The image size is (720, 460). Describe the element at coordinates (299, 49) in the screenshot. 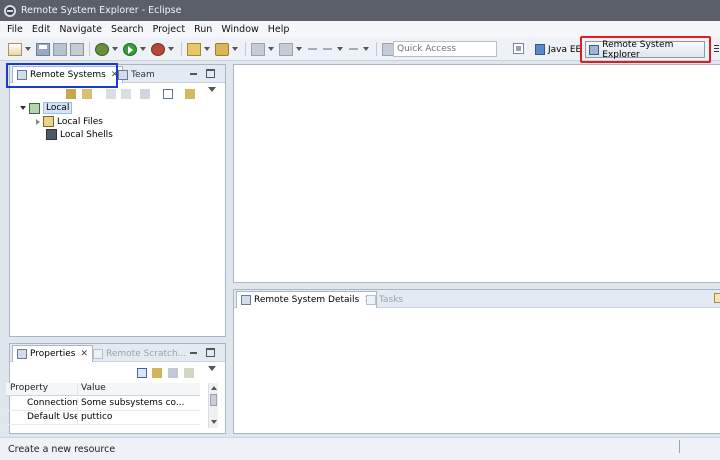

I see `previous-annotation-dropdown-icon` at that location.